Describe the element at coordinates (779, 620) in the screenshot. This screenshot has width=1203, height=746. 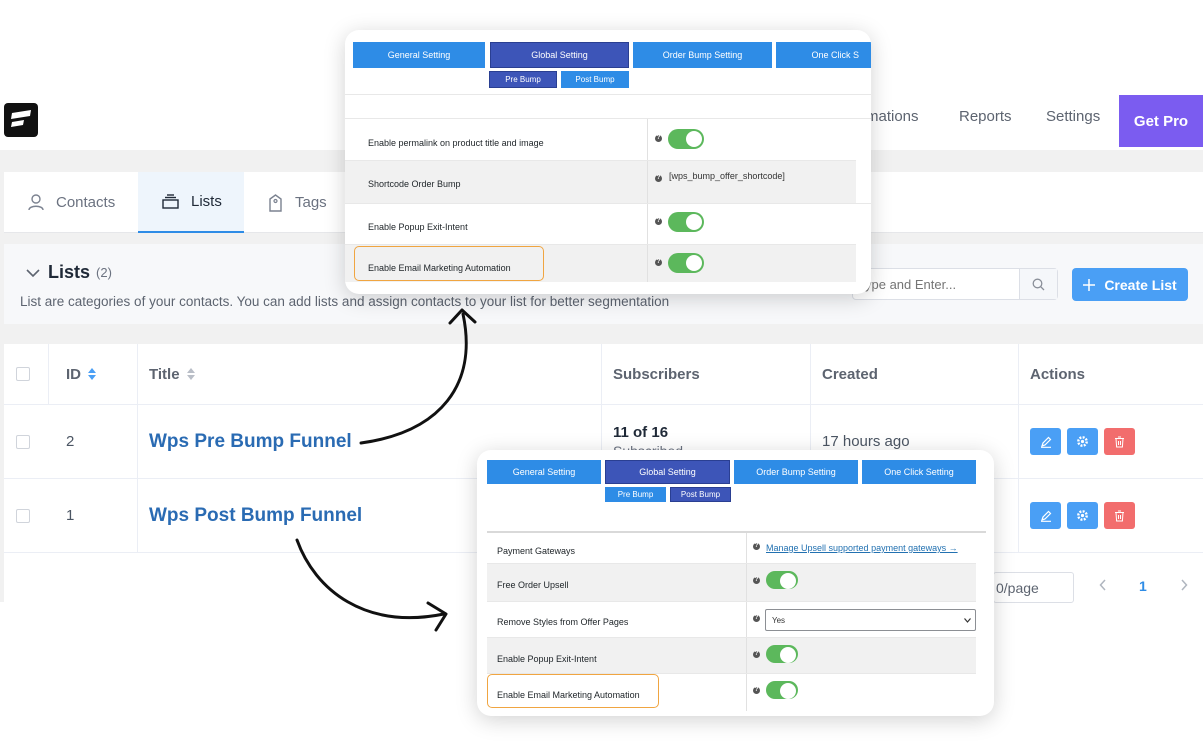
I see `remove-styles-value: Yes` at that location.